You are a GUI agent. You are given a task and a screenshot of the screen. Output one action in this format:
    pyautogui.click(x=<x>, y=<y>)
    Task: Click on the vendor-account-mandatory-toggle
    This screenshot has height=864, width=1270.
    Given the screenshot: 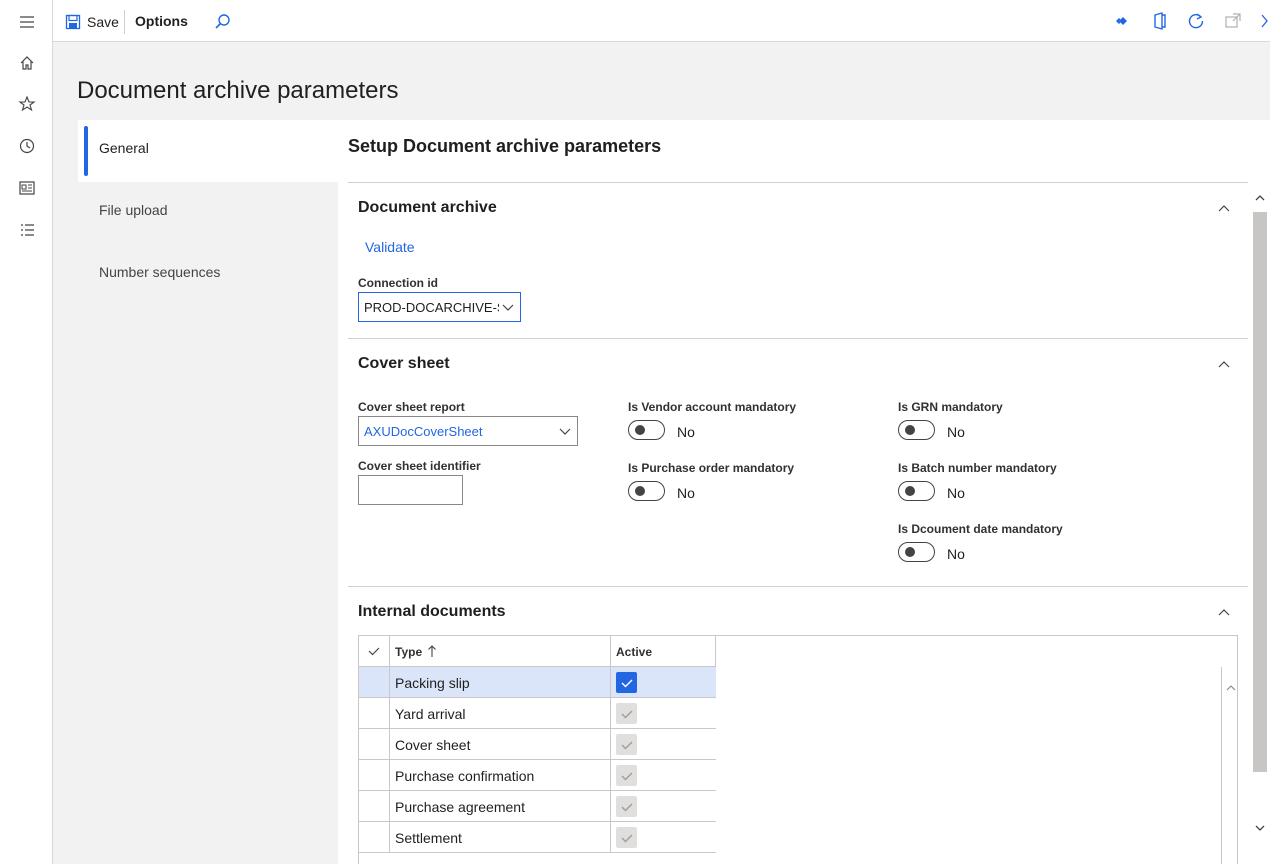 What is the action you would take?
    pyautogui.click(x=646, y=430)
    